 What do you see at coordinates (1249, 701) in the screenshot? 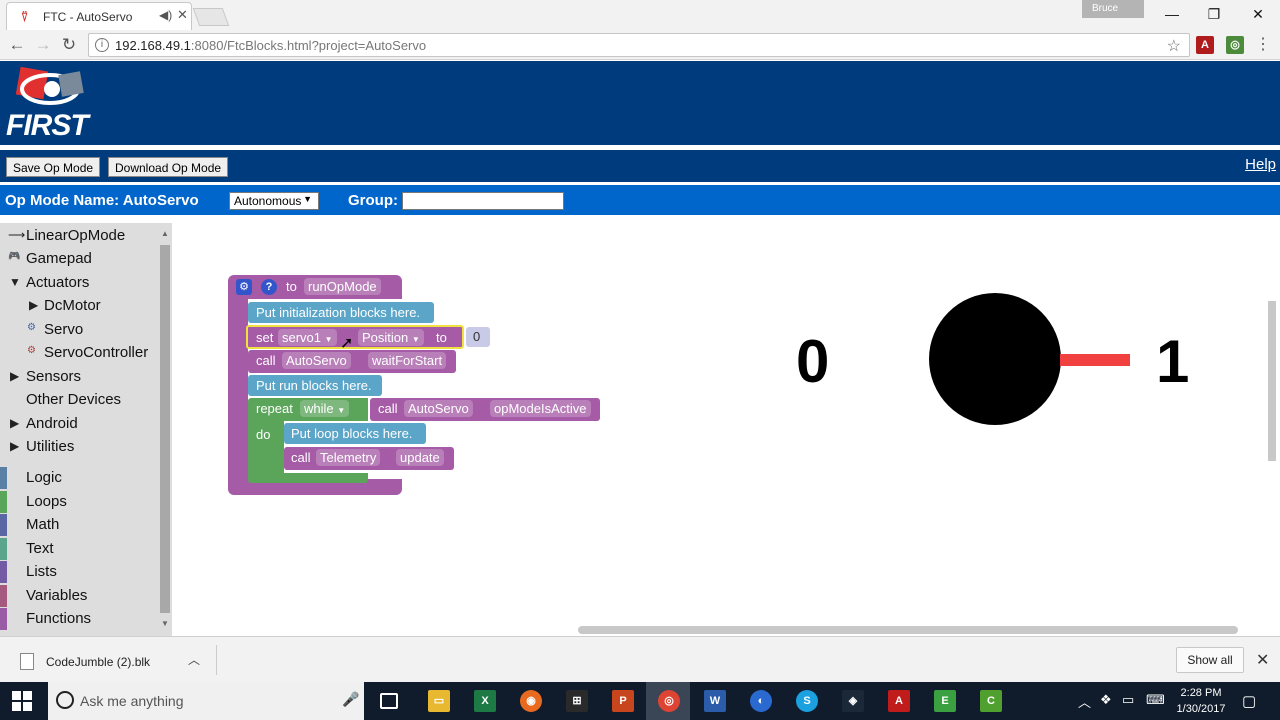
I see `notifications-icon: ▢` at bounding box center [1249, 701].